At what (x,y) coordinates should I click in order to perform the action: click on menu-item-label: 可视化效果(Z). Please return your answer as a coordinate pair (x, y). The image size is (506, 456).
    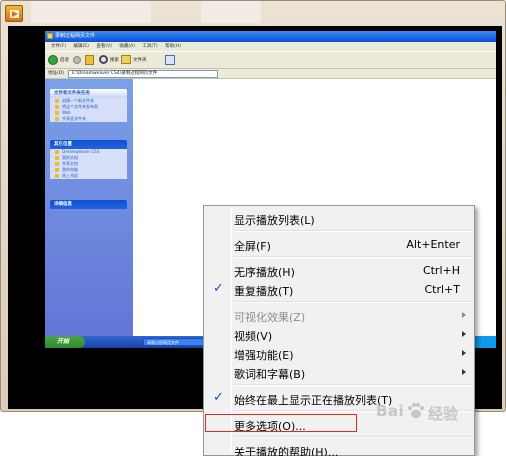
    Looking at the image, I should click on (270, 317).